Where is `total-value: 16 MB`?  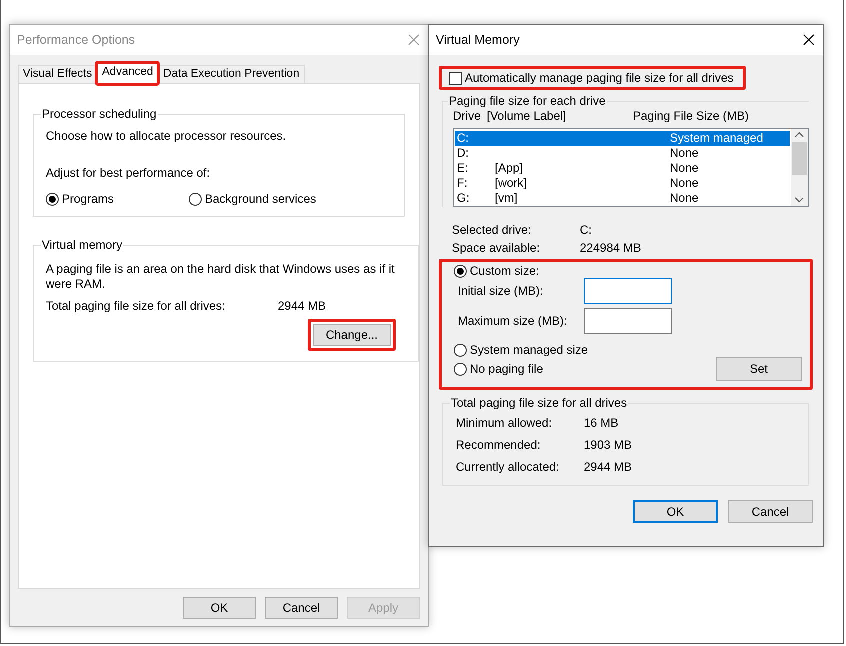 total-value: 16 MB is located at coordinates (602, 423).